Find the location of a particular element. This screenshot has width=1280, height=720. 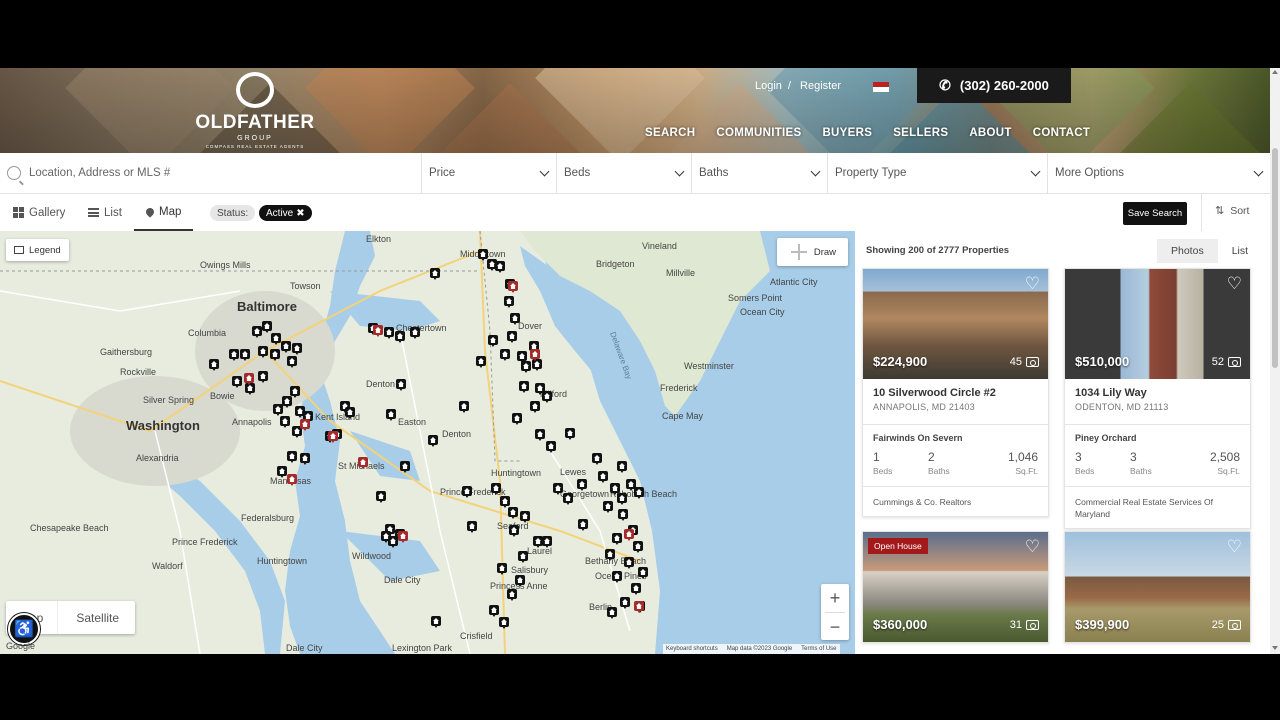

keyboard-shortcuts-link: Keyboard shortcuts is located at coordinates (692, 649).